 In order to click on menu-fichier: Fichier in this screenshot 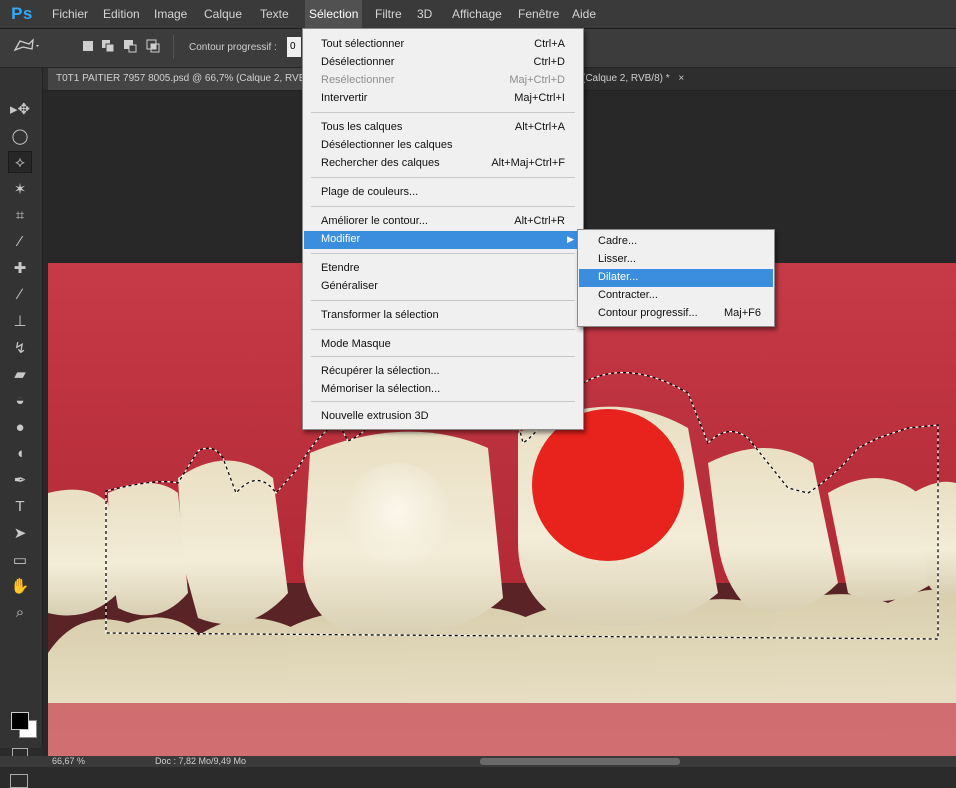, I will do `click(70, 14)`.